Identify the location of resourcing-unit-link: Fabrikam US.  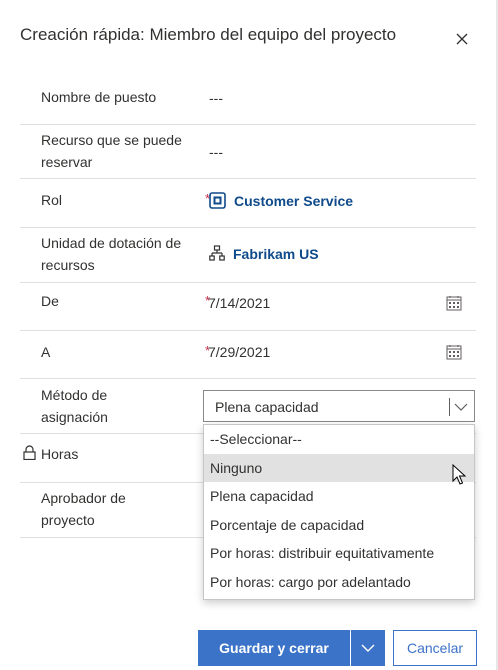
(264, 253).